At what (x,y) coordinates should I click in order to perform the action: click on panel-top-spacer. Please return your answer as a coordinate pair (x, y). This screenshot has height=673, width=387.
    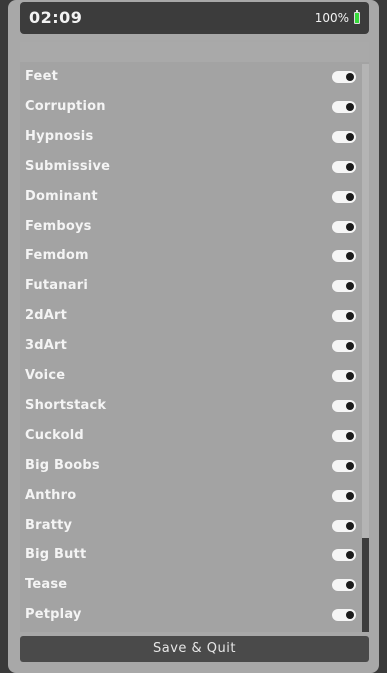
    Looking at the image, I should click on (194, 52).